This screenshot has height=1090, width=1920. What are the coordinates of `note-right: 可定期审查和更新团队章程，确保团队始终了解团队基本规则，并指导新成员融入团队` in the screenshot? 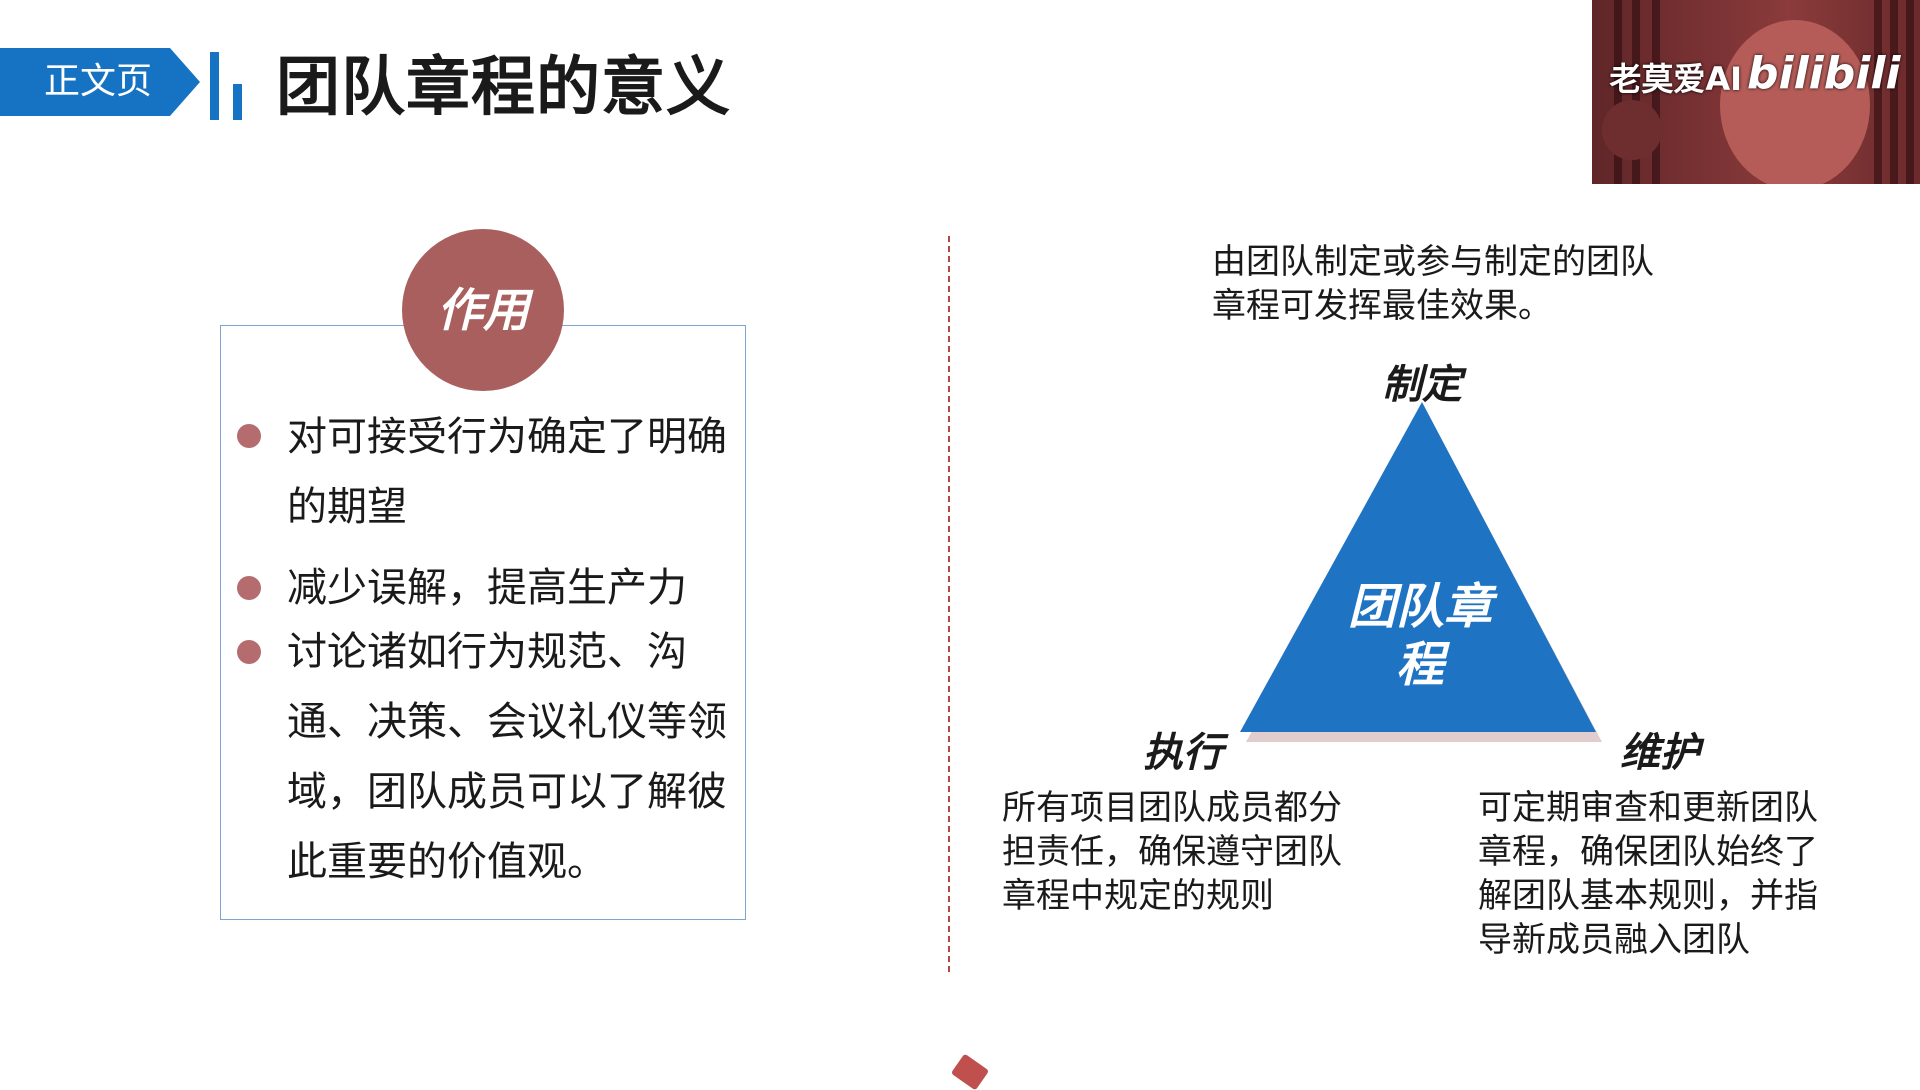 It's located at (1648, 874).